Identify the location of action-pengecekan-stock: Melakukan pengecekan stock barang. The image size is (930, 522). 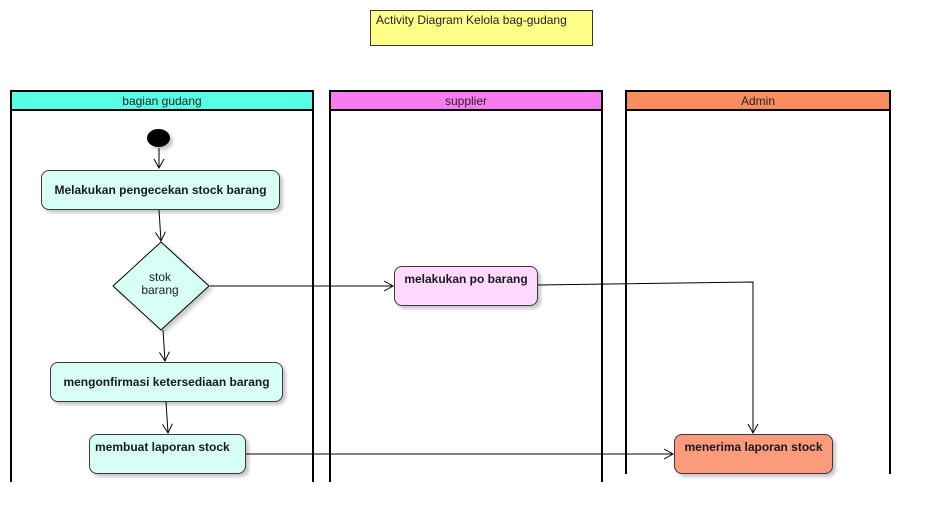
(160, 190).